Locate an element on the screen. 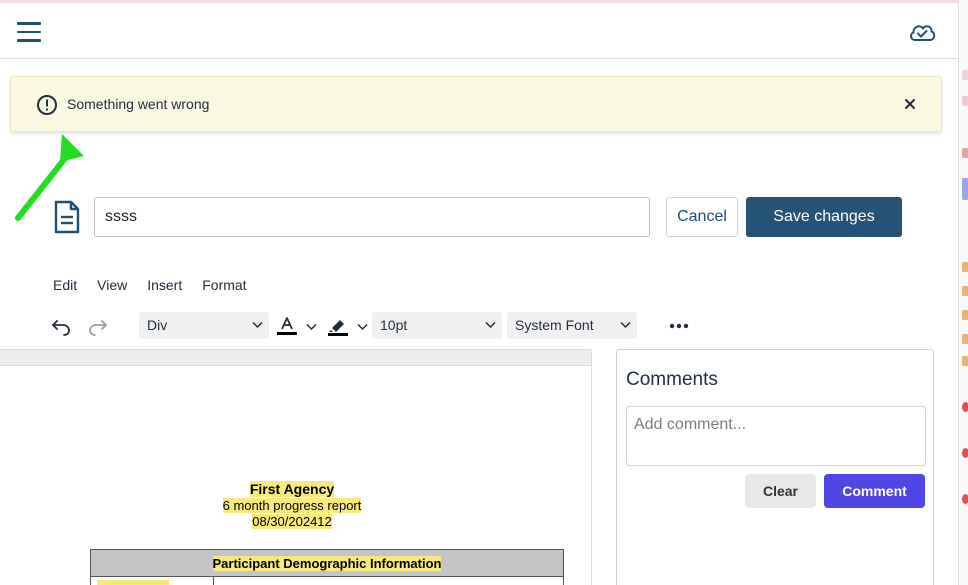 This screenshot has width=968, height=585. editor-menubar: Edit View Insert Format is located at coordinates (160, 286).